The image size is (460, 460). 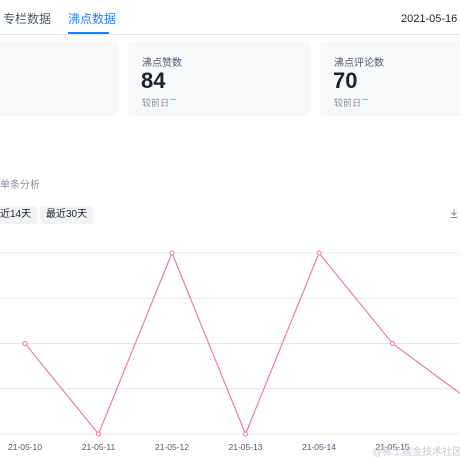 I want to click on watermark: @稀土掘金技术社区, so click(x=416, y=452).